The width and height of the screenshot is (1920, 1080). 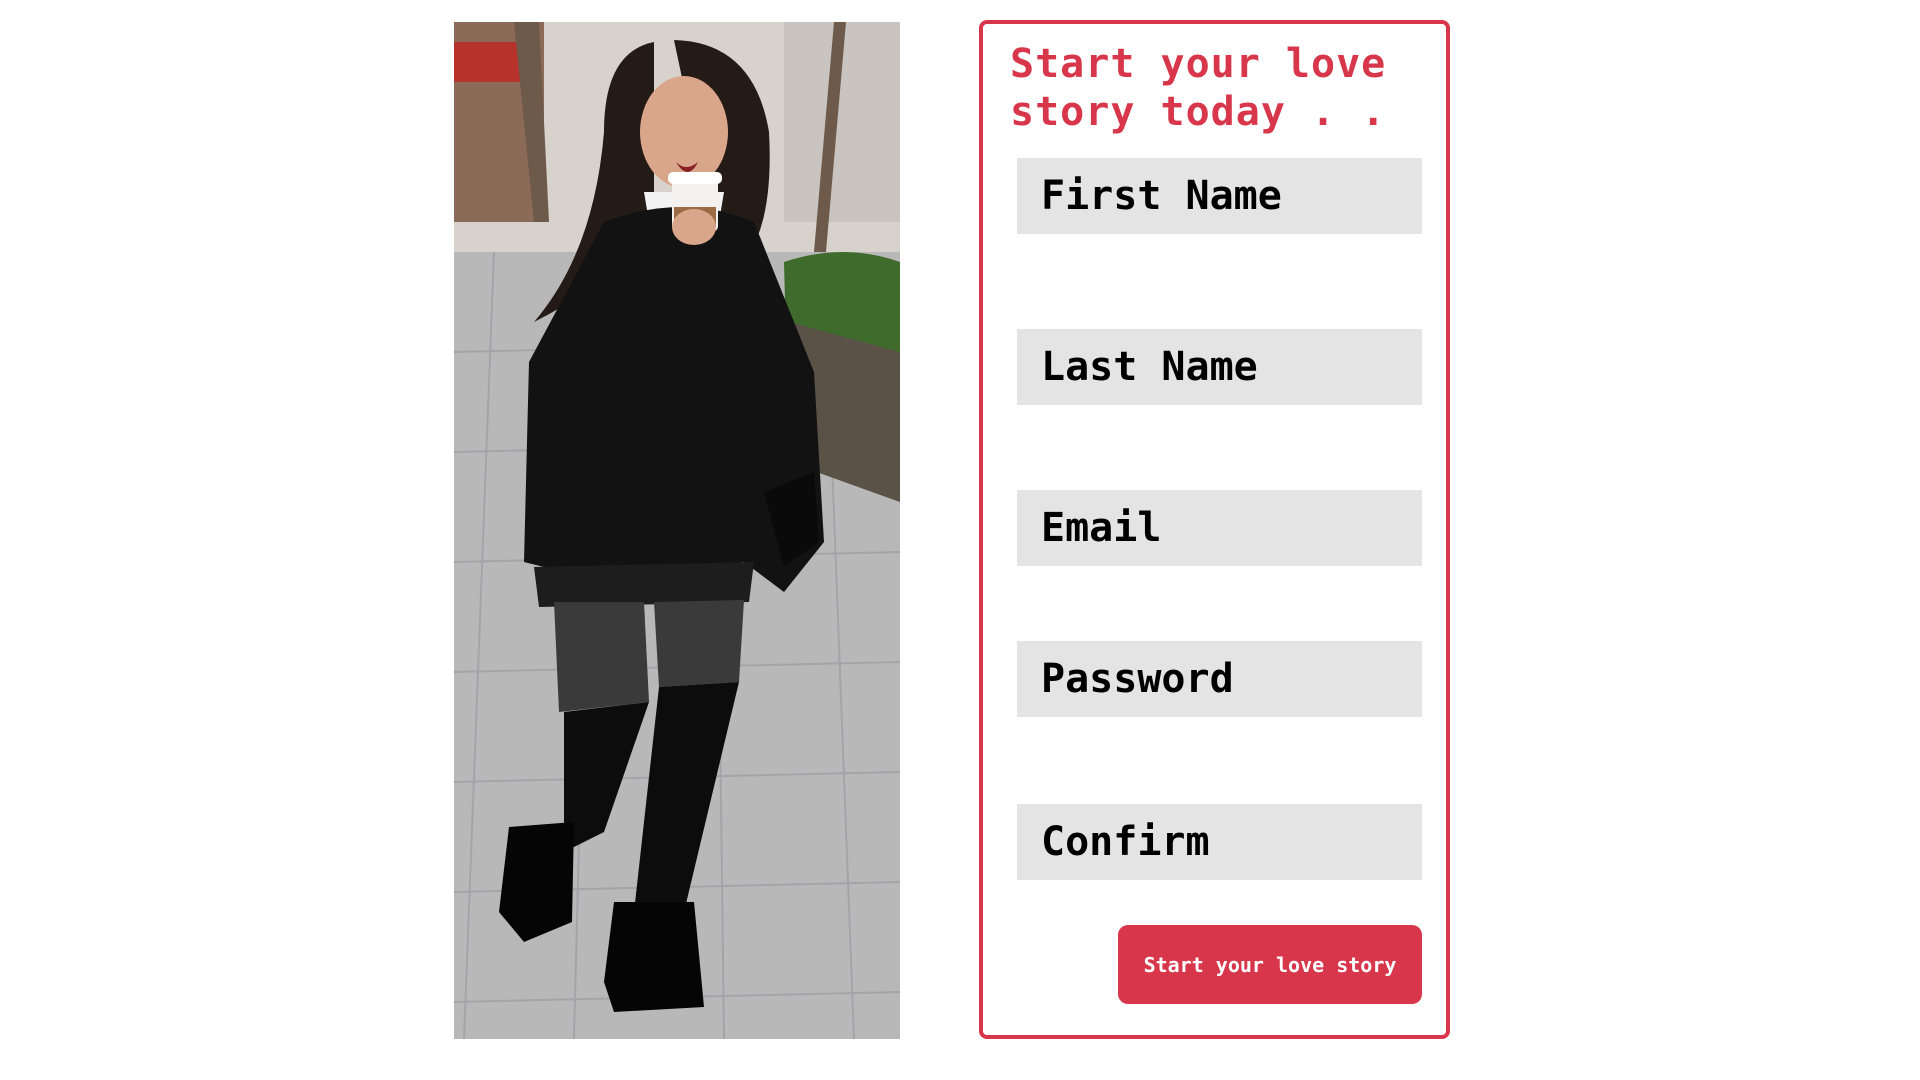 I want to click on start-love-story-button: Start your love story, so click(x=1270, y=964).